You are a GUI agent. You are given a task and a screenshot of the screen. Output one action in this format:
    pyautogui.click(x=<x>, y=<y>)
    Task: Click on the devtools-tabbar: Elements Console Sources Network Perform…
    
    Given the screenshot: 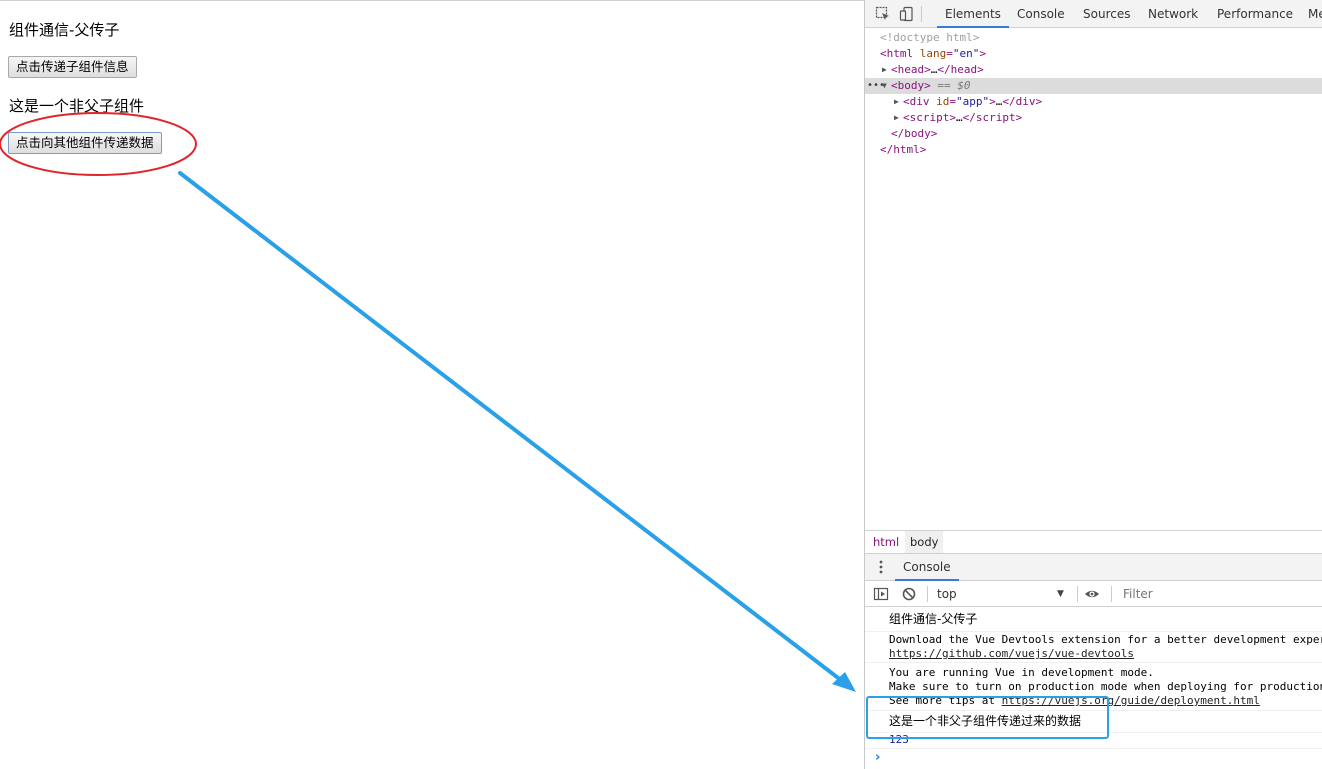 What is the action you would take?
    pyautogui.click(x=1093, y=14)
    